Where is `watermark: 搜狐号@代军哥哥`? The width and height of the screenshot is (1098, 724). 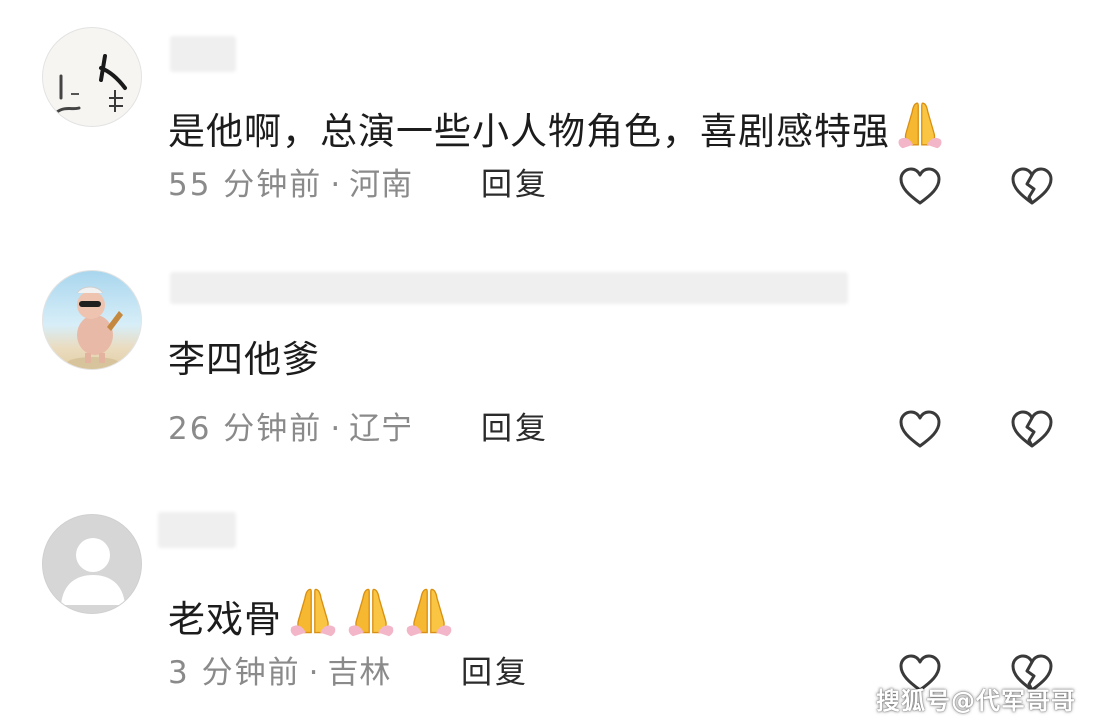
watermark: 搜狐号@代军哥哥 is located at coordinates (976, 701).